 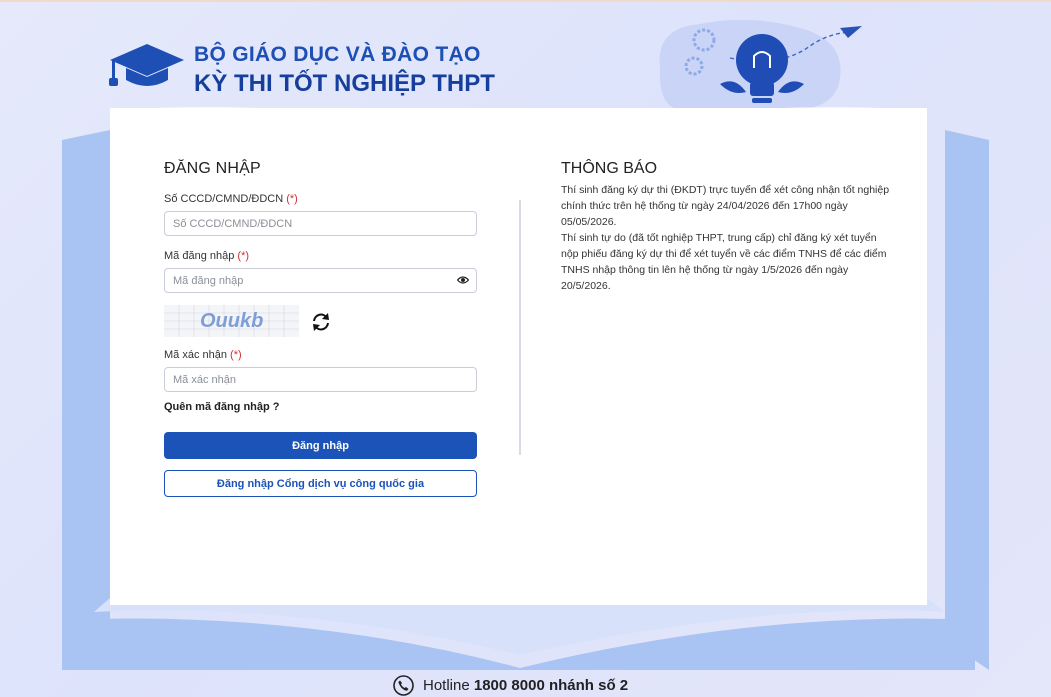 What do you see at coordinates (236, 355) in the screenshot?
I see `captcha-code-required-mark: (*)` at bounding box center [236, 355].